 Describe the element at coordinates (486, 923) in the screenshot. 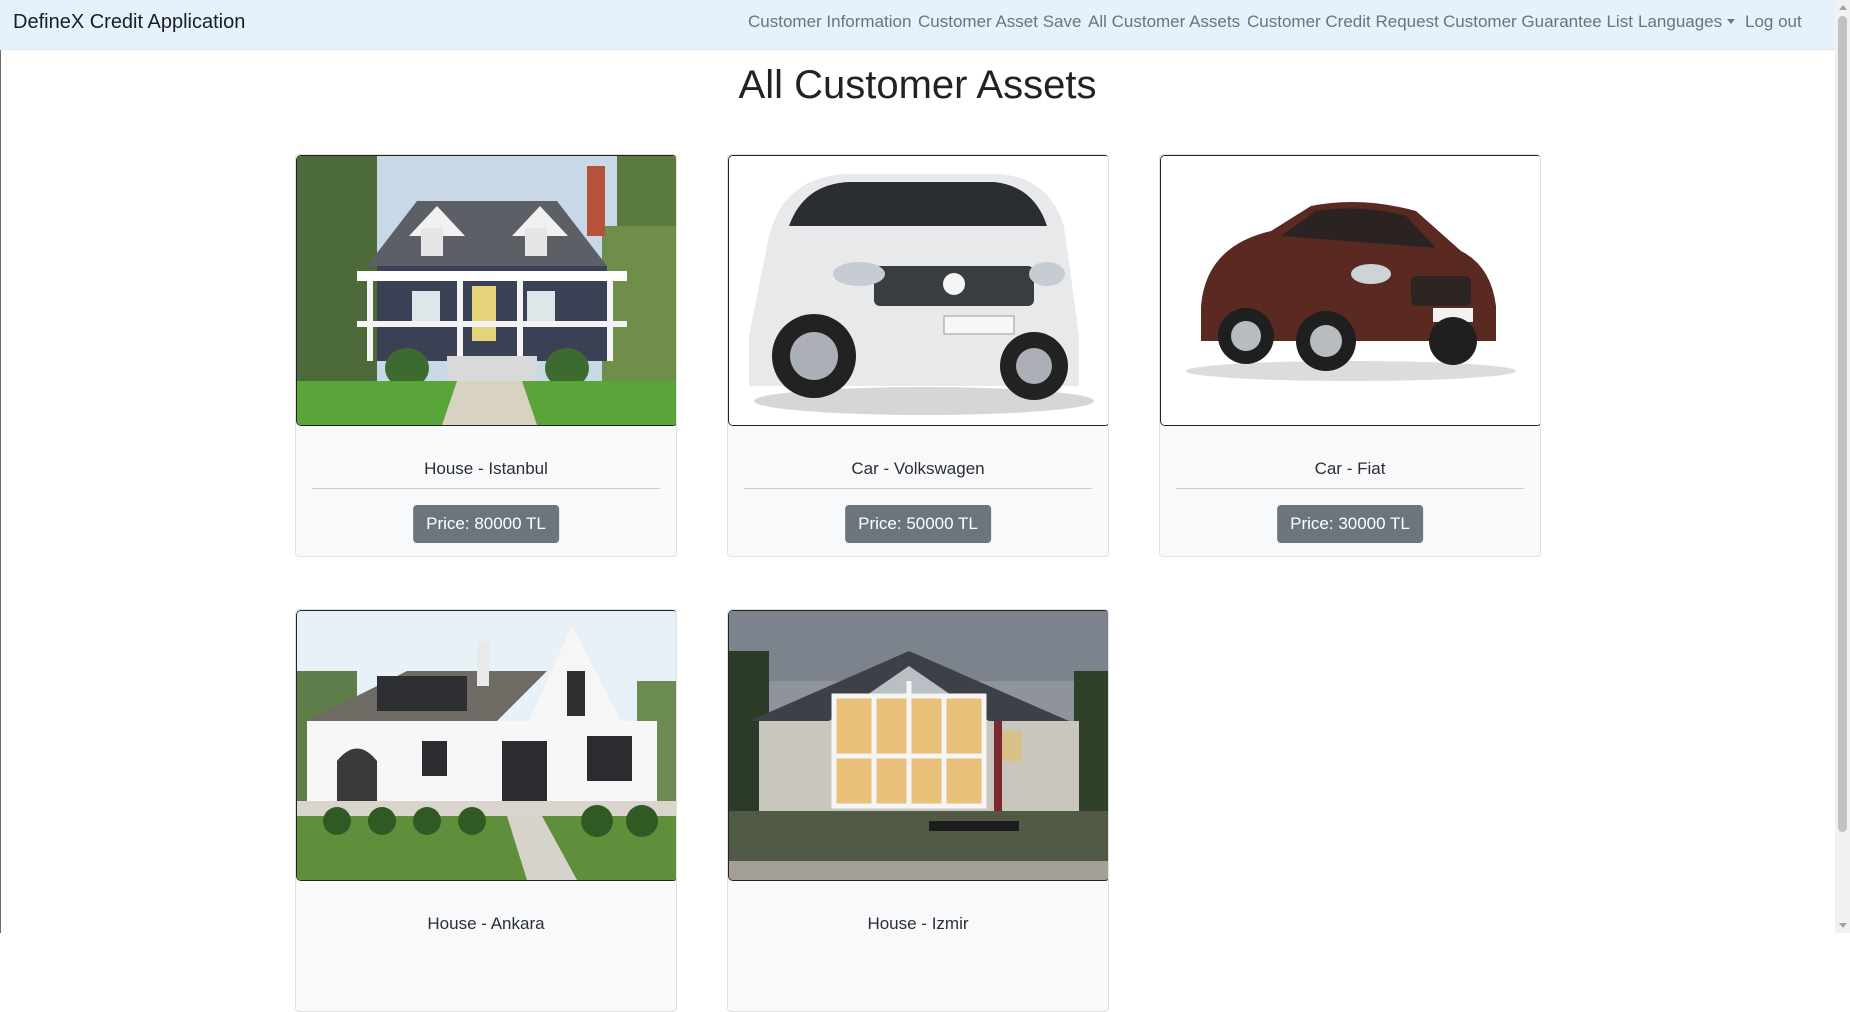

I see `asset-name: House - Ankara` at that location.